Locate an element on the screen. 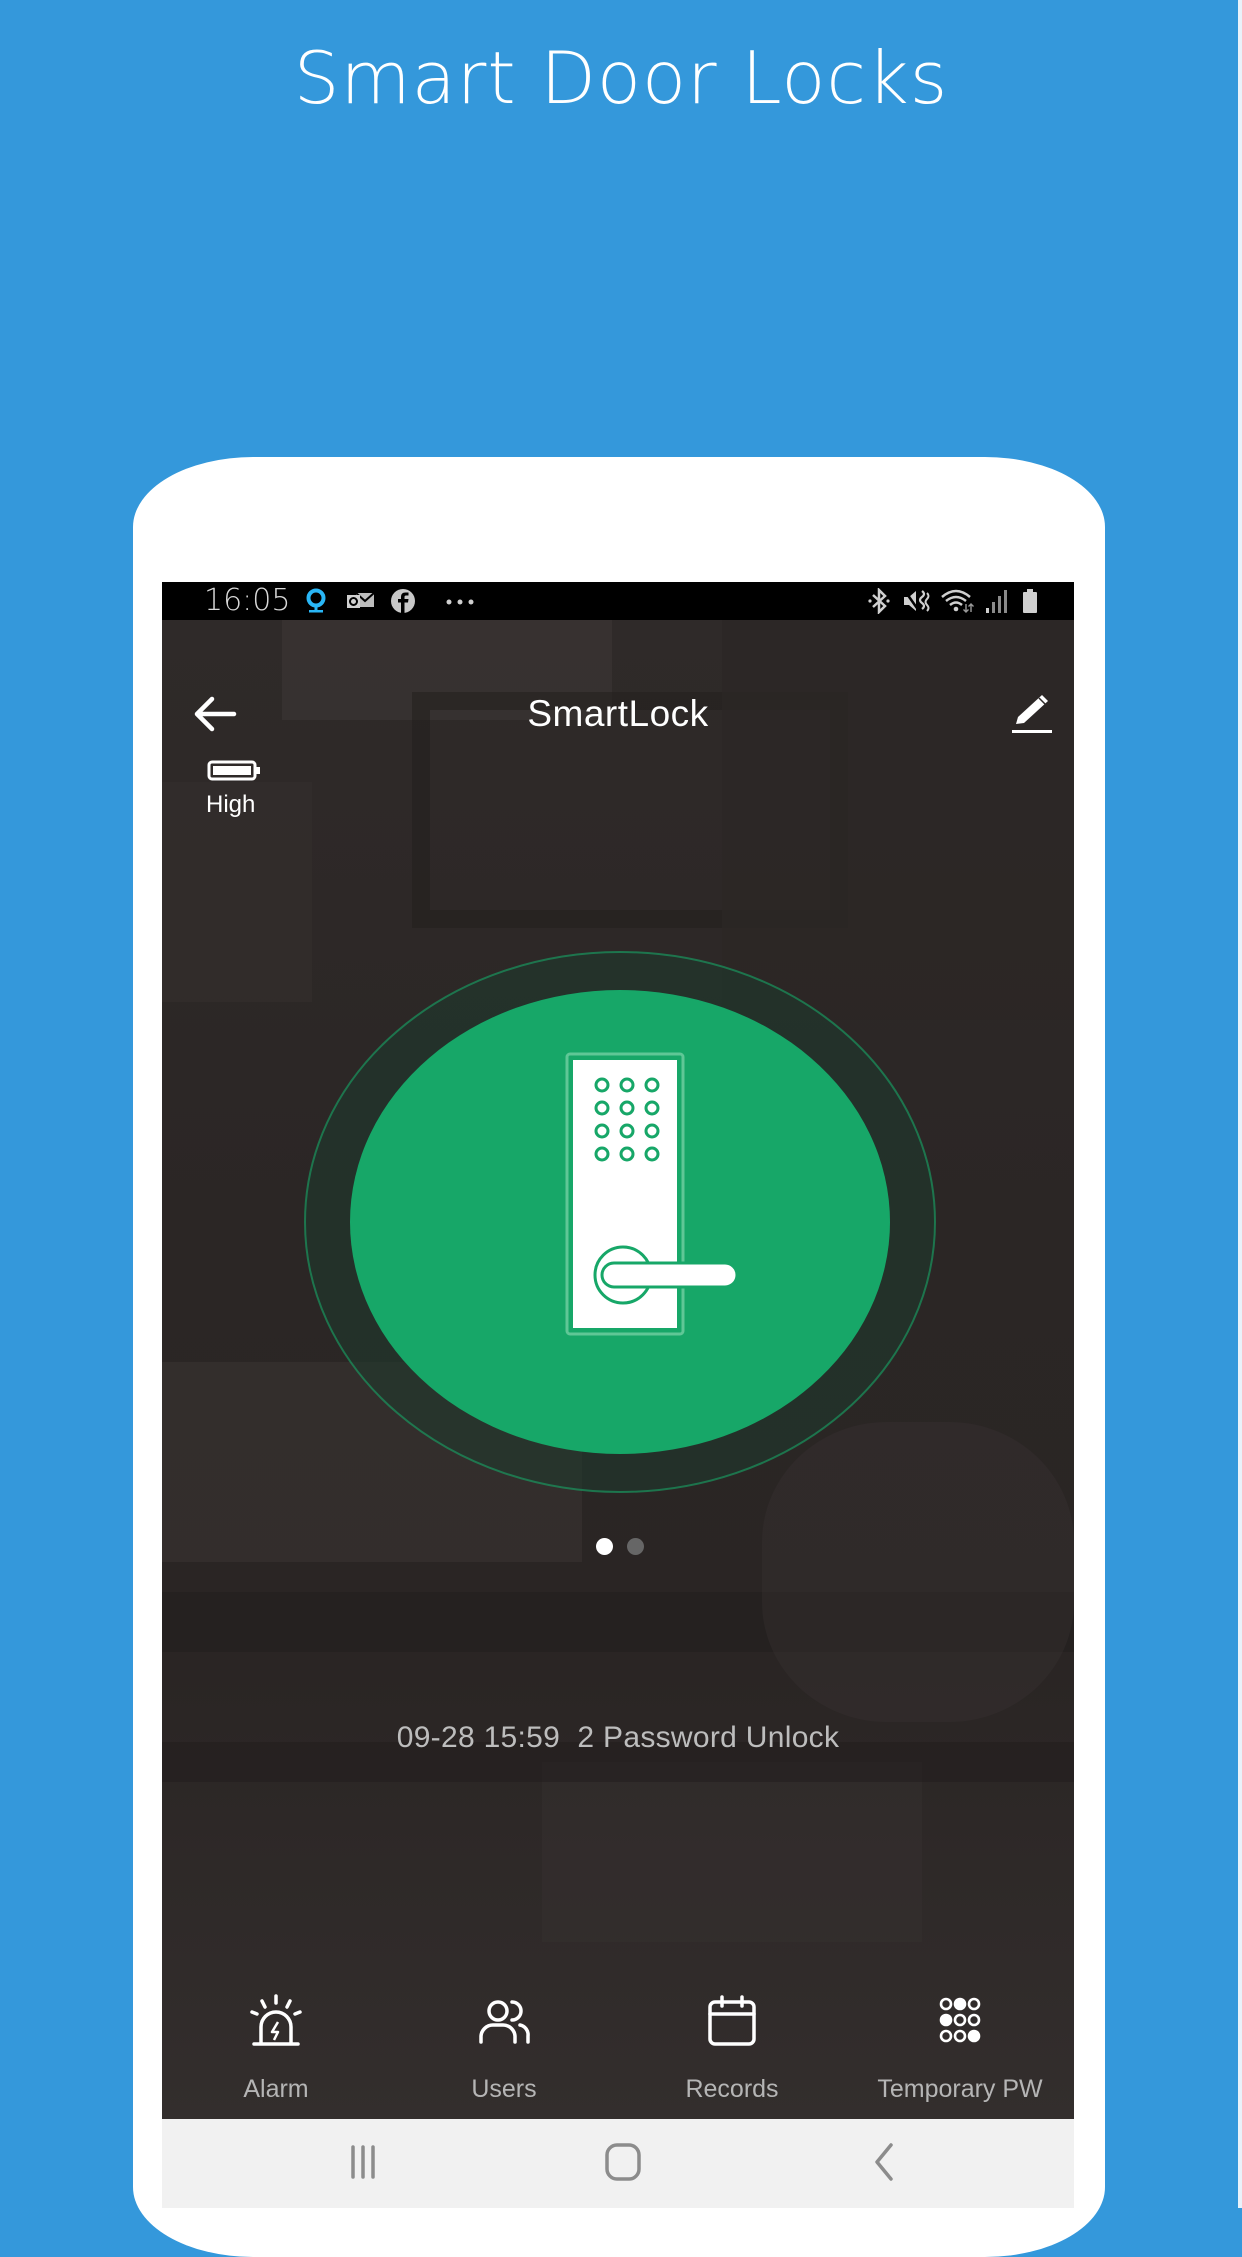 This screenshot has height=2257, width=1242. alarm-siren-icon is located at coordinates (276, 2020).